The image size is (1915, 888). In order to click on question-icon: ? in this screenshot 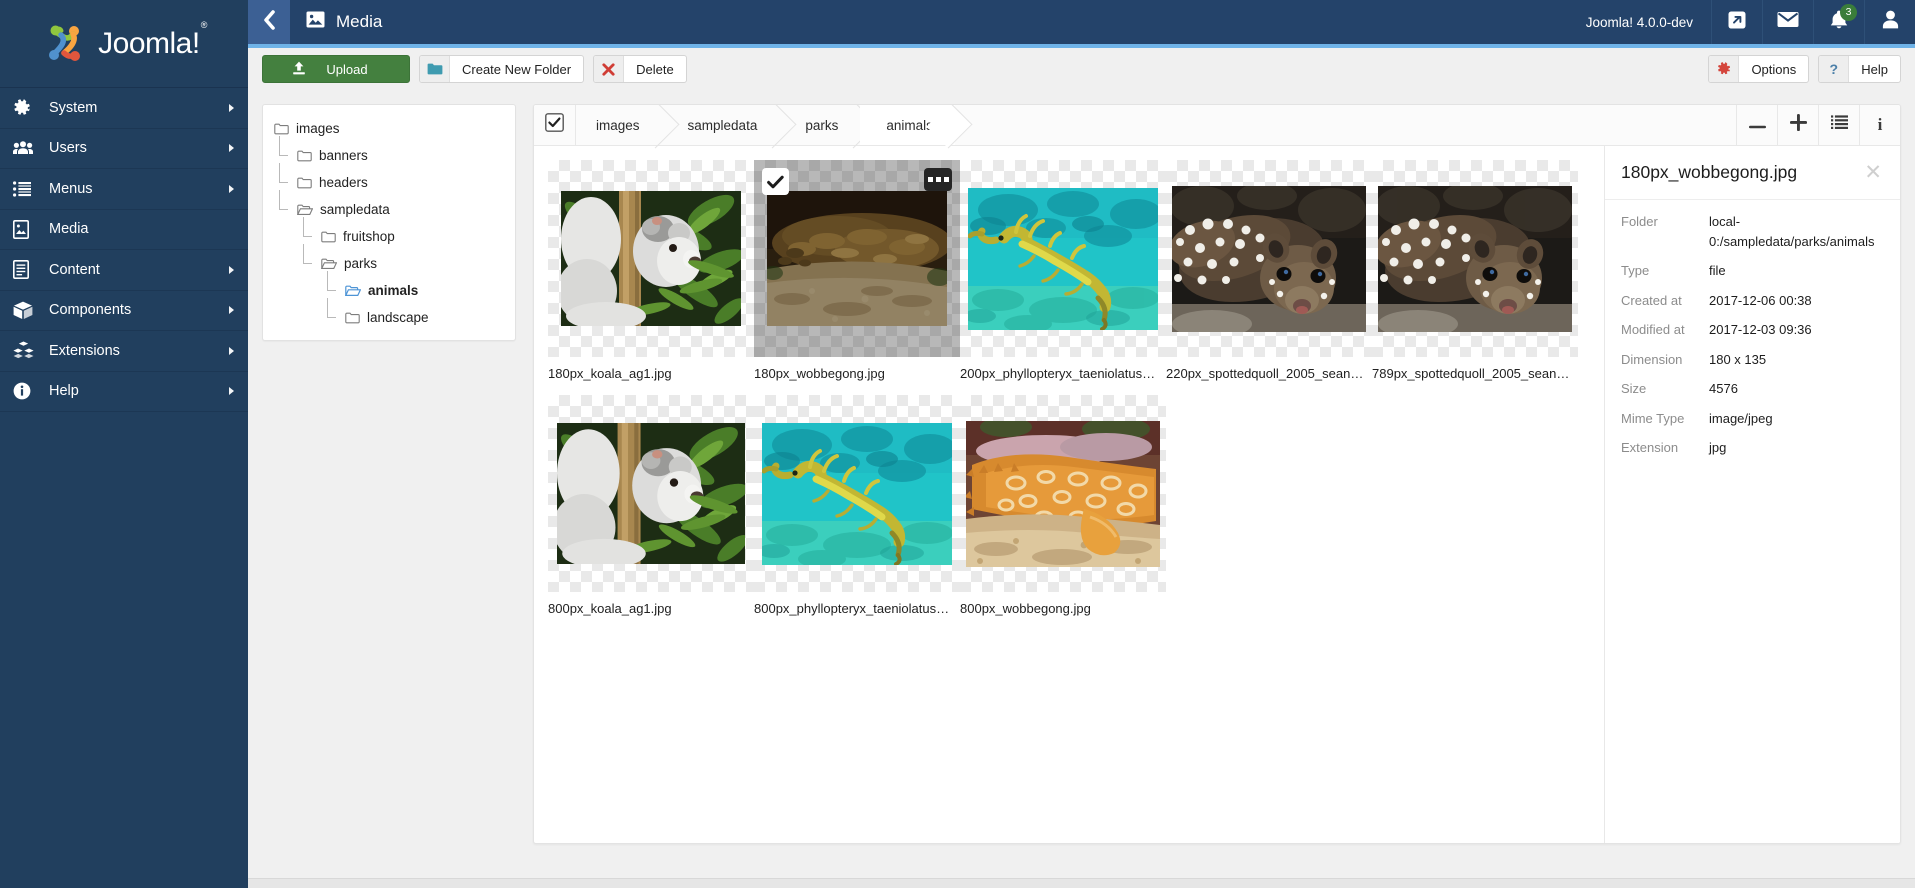, I will do `click(1834, 69)`.